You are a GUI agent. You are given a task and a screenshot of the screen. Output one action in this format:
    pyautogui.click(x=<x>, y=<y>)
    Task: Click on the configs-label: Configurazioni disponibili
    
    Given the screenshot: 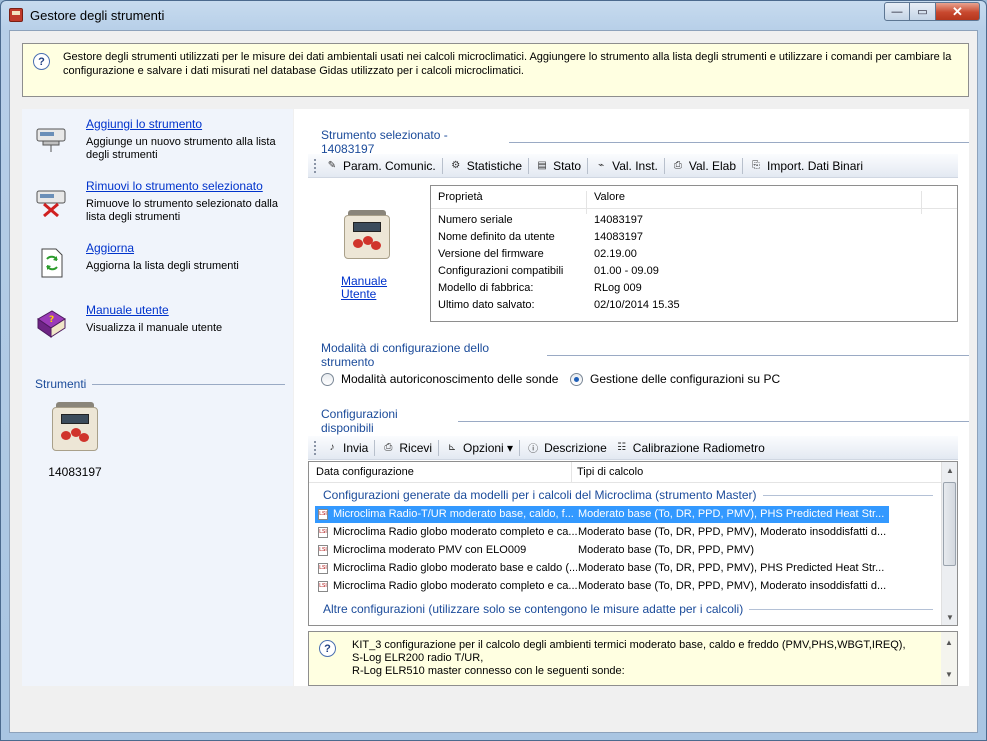 What is the action you would take?
    pyautogui.click(x=359, y=421)
    